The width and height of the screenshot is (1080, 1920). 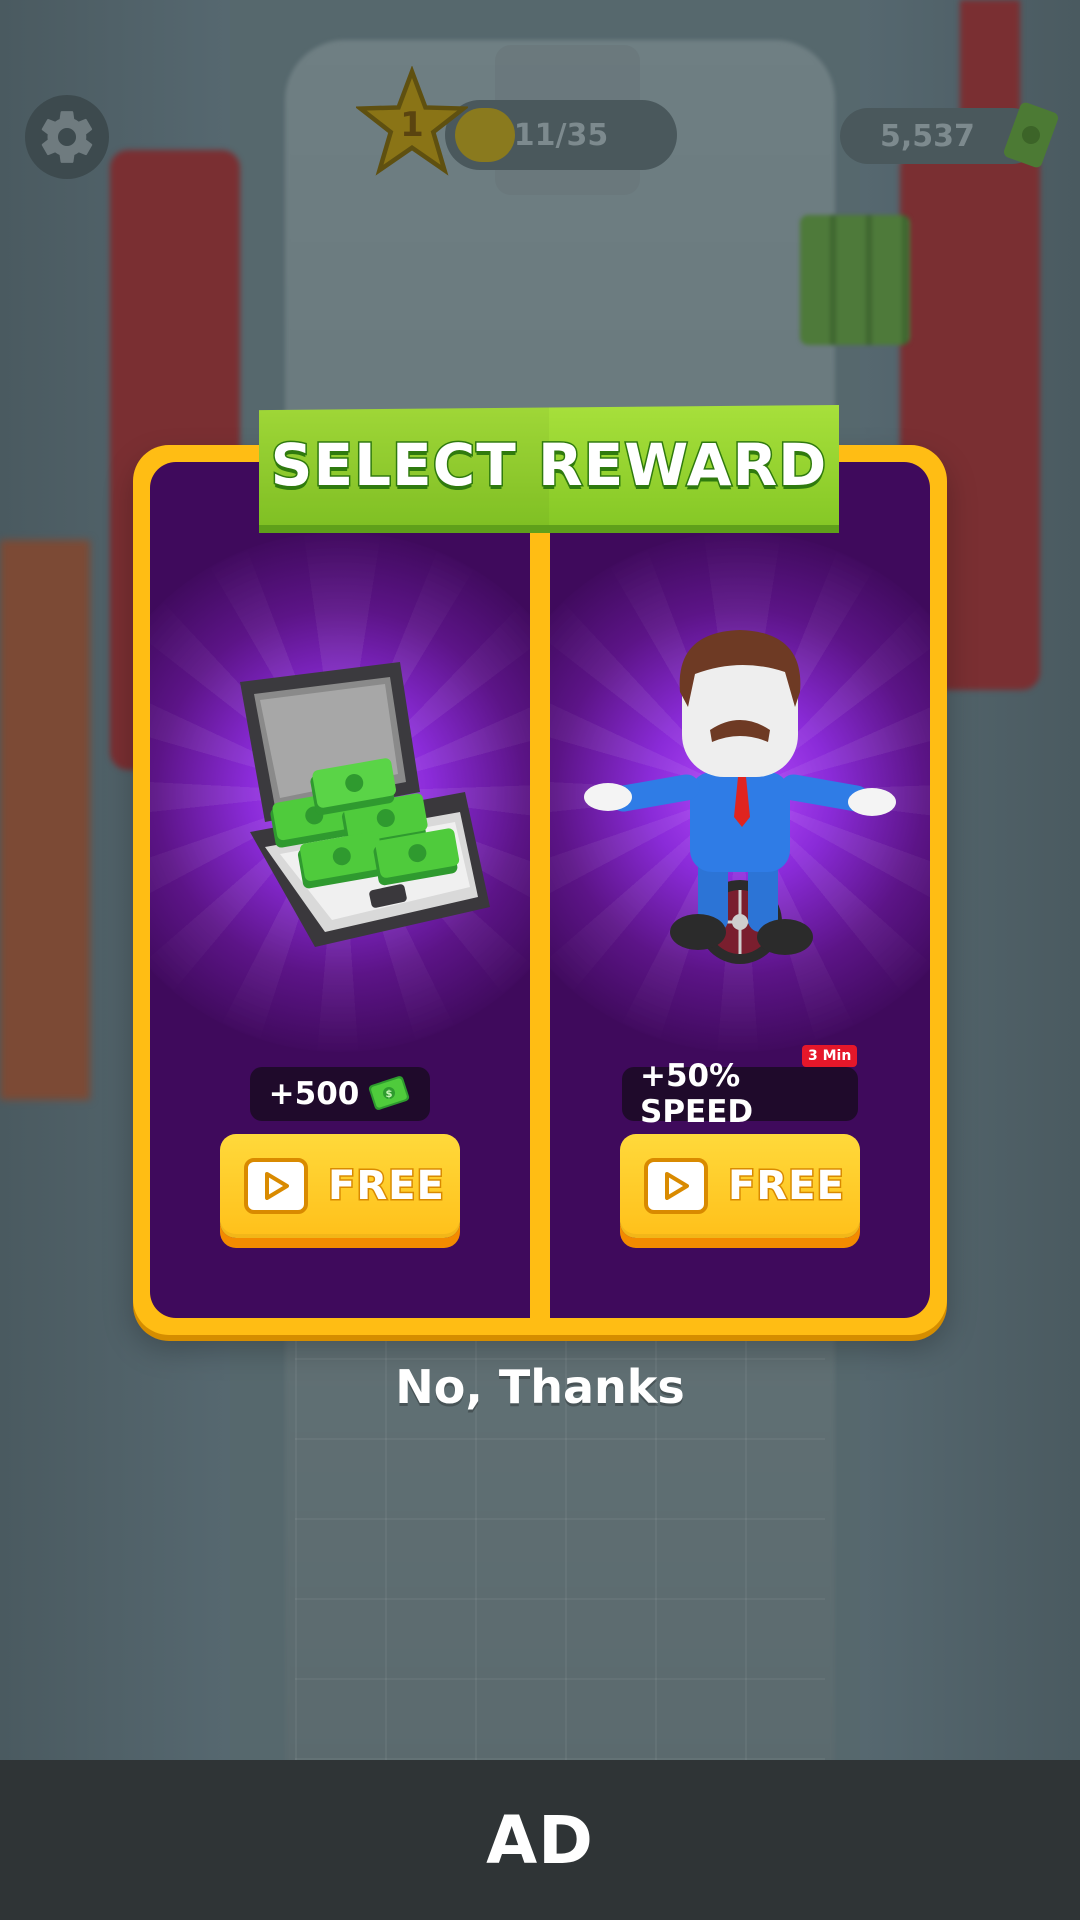 What do you see at coordinates (740, 797) in the screenshot?
I see `unicycle-character-image` at bounding box center [740, 797].